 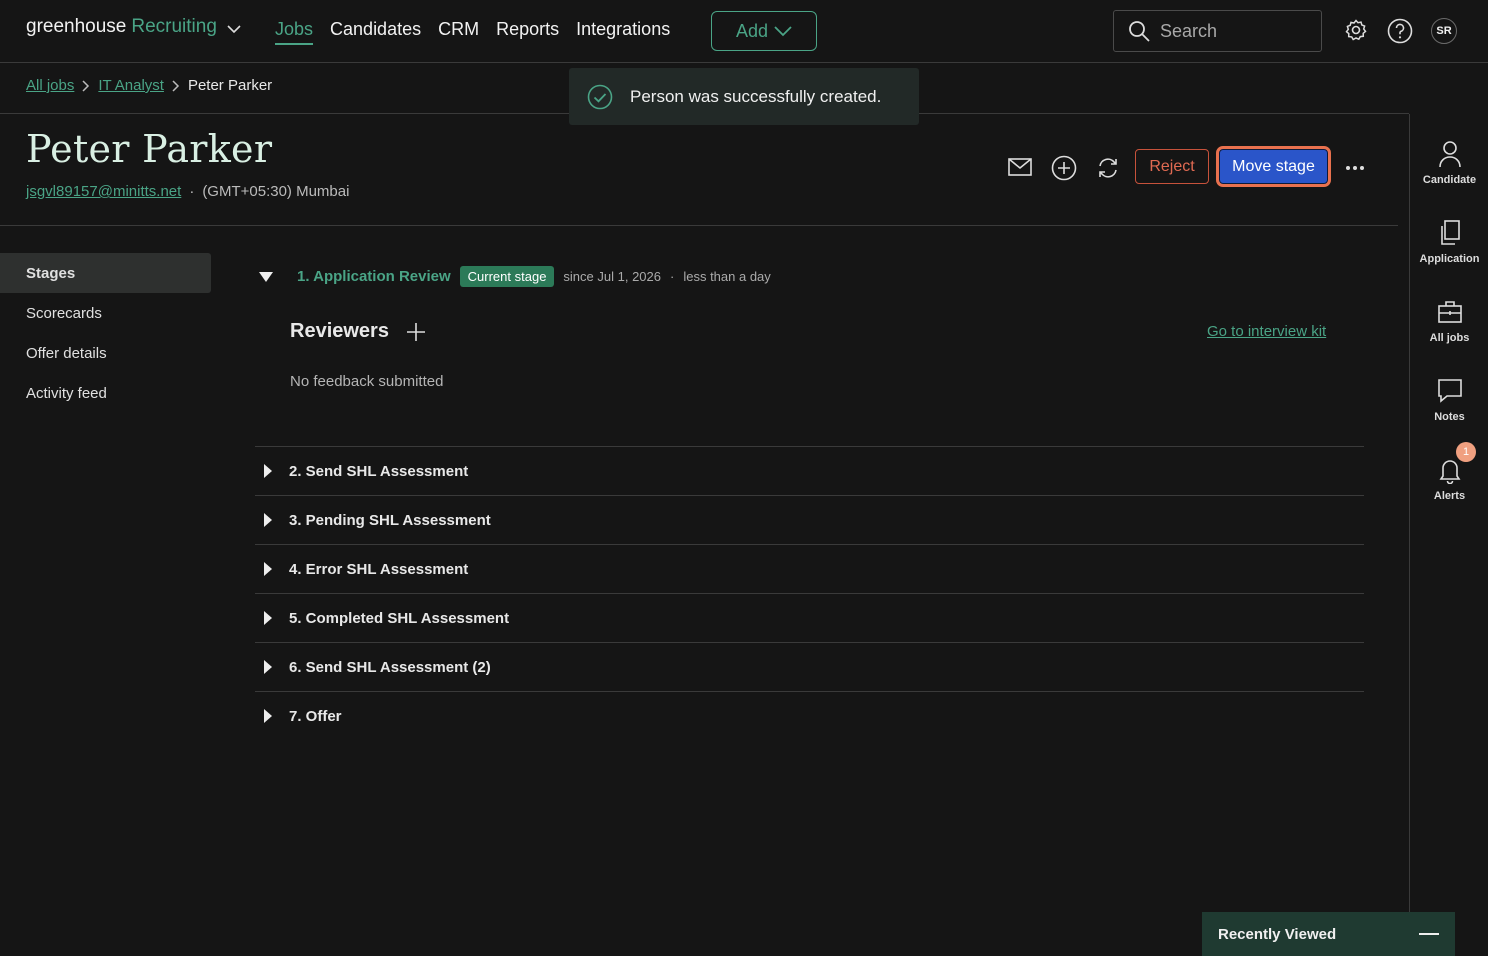 What do you see at coordinates (809, 519) in the screenshot?
I see `stage-row: 3. Pending SHL Assessment` at bounding box center [809, 519].